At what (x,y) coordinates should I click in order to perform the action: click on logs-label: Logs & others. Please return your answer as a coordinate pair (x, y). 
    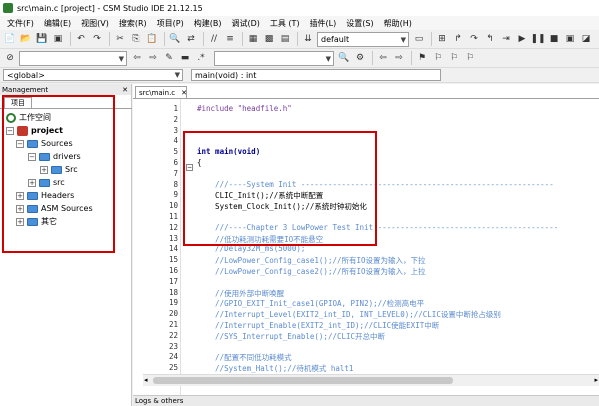
    Looking at the image, I should click on (159, 401).